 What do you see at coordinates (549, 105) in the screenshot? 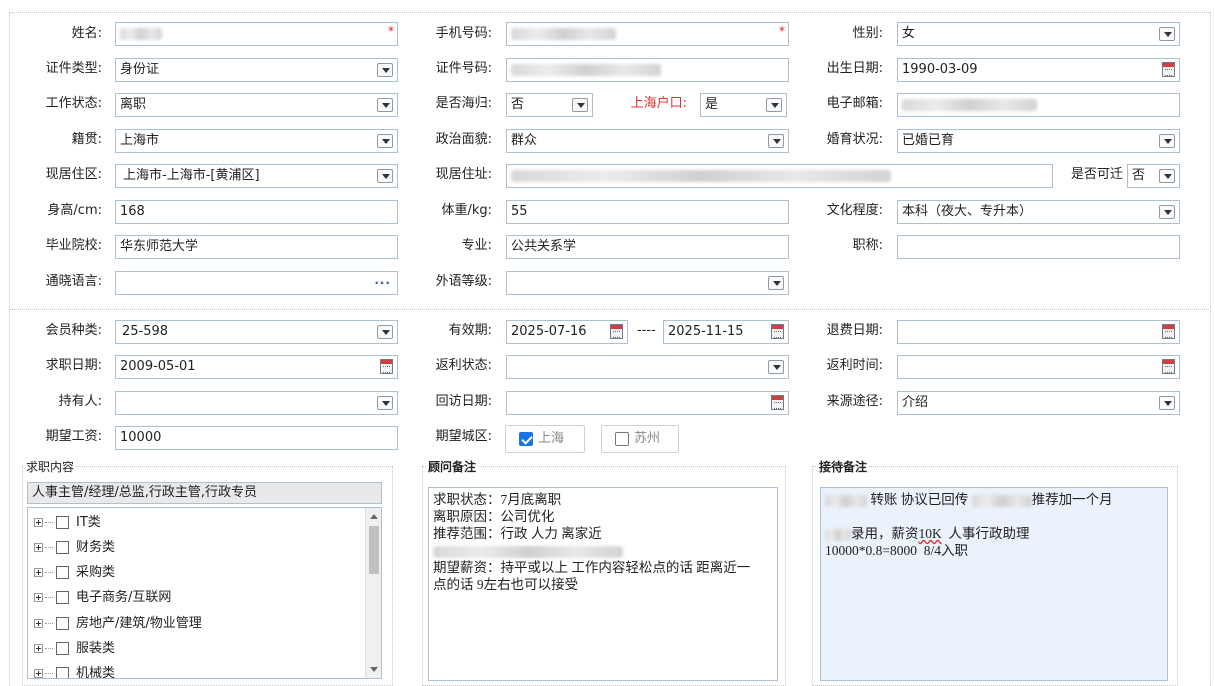
I see `returnee-select: 否` at bounding box center [549, 105].